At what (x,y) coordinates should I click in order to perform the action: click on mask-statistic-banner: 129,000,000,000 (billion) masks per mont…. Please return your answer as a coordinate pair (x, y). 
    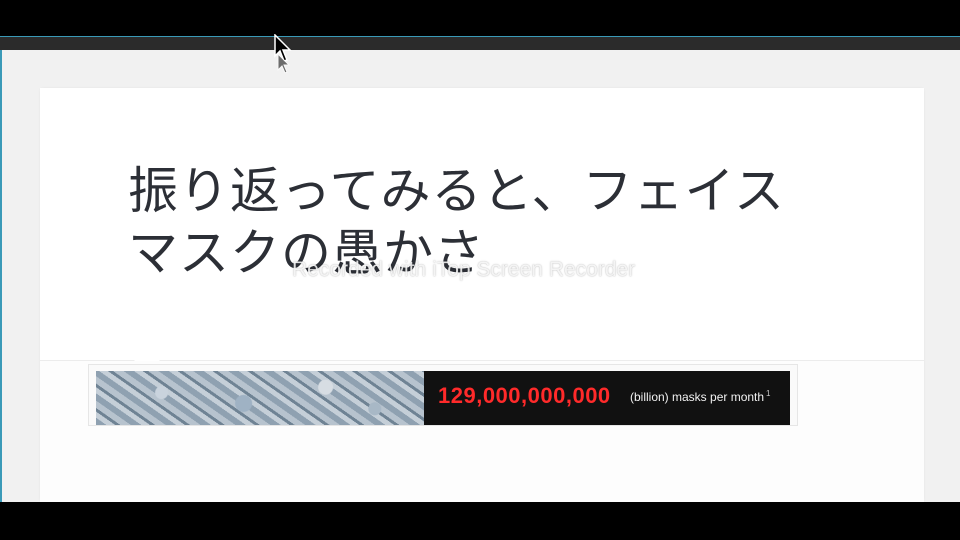
    Looking at the image, I should click on (443, 395).